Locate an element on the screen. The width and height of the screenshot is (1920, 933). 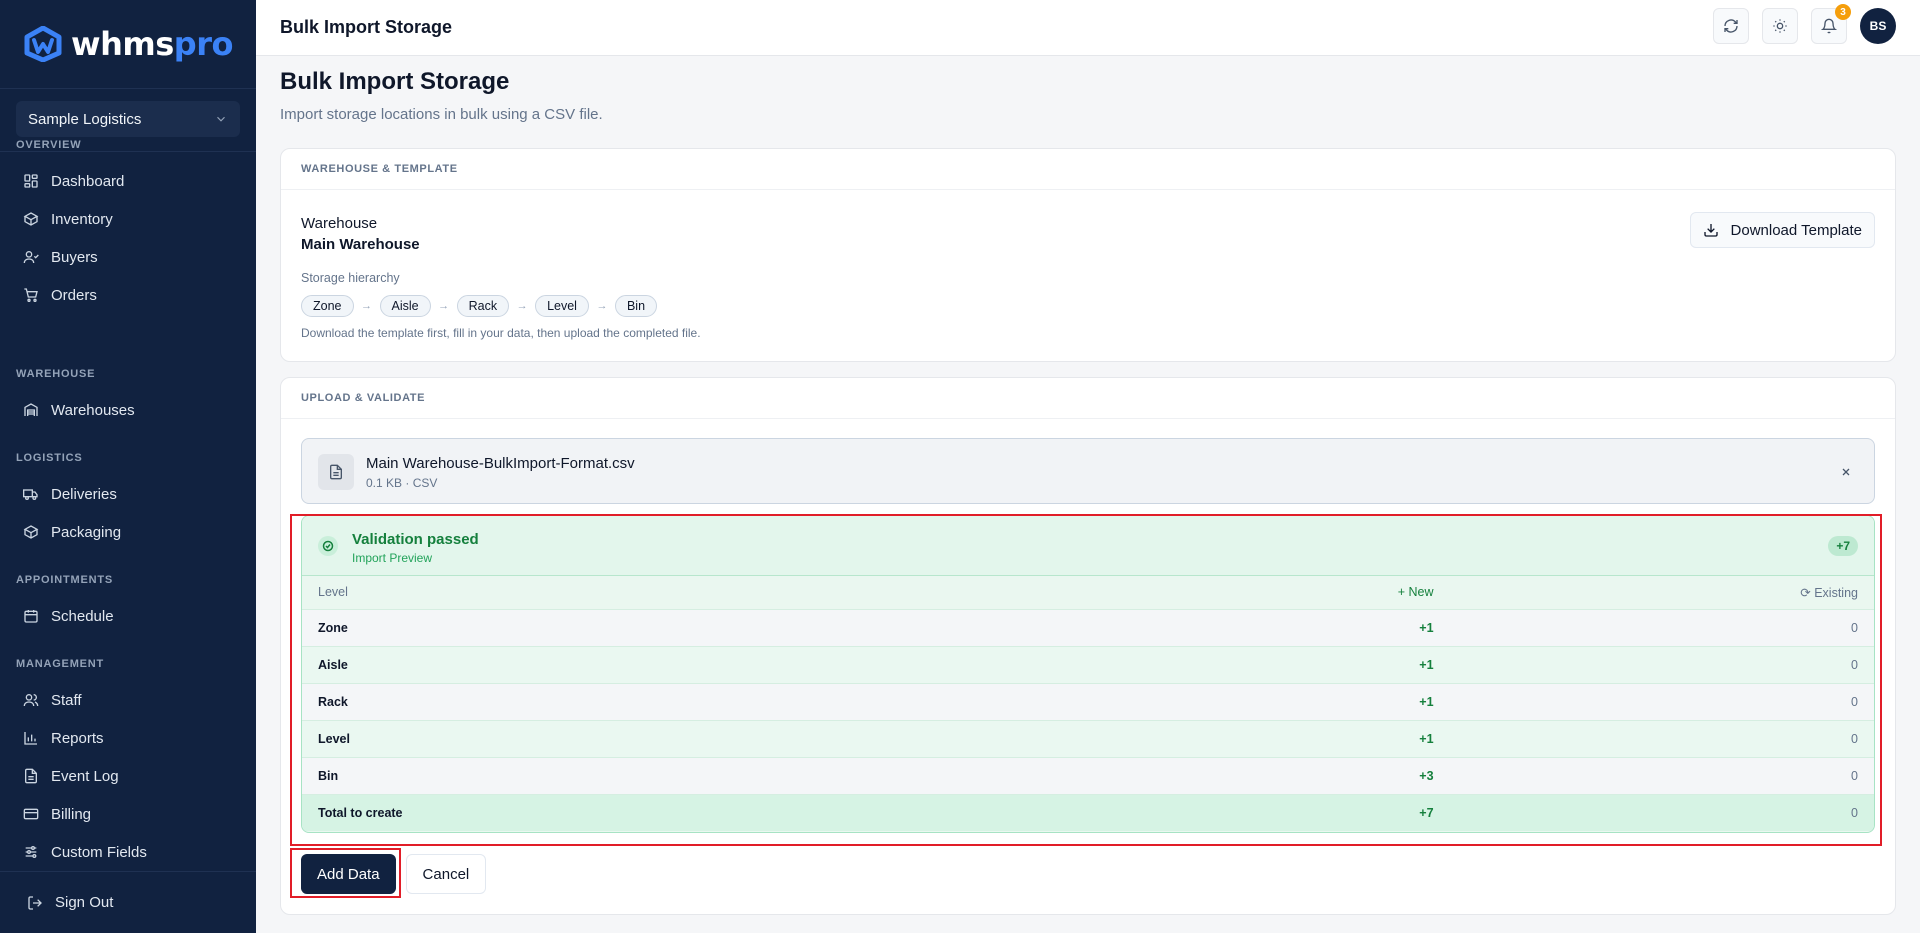
sidebar-item-warehouses: Warehouses is located at coordinates (128, 410).